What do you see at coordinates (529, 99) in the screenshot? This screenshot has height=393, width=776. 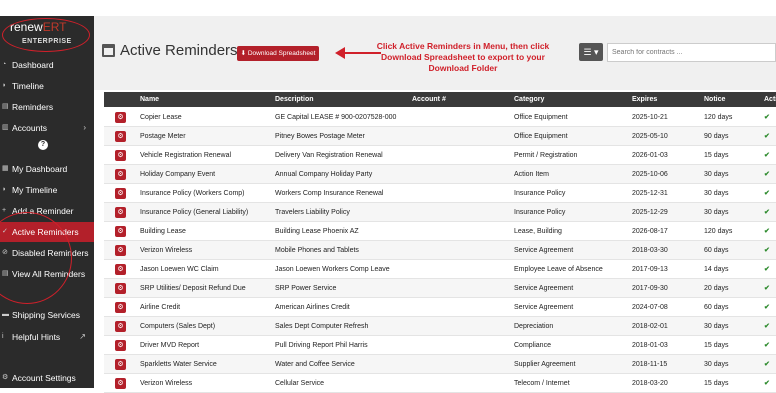 I see `col-category: Category` at bounding box center [529, 99].